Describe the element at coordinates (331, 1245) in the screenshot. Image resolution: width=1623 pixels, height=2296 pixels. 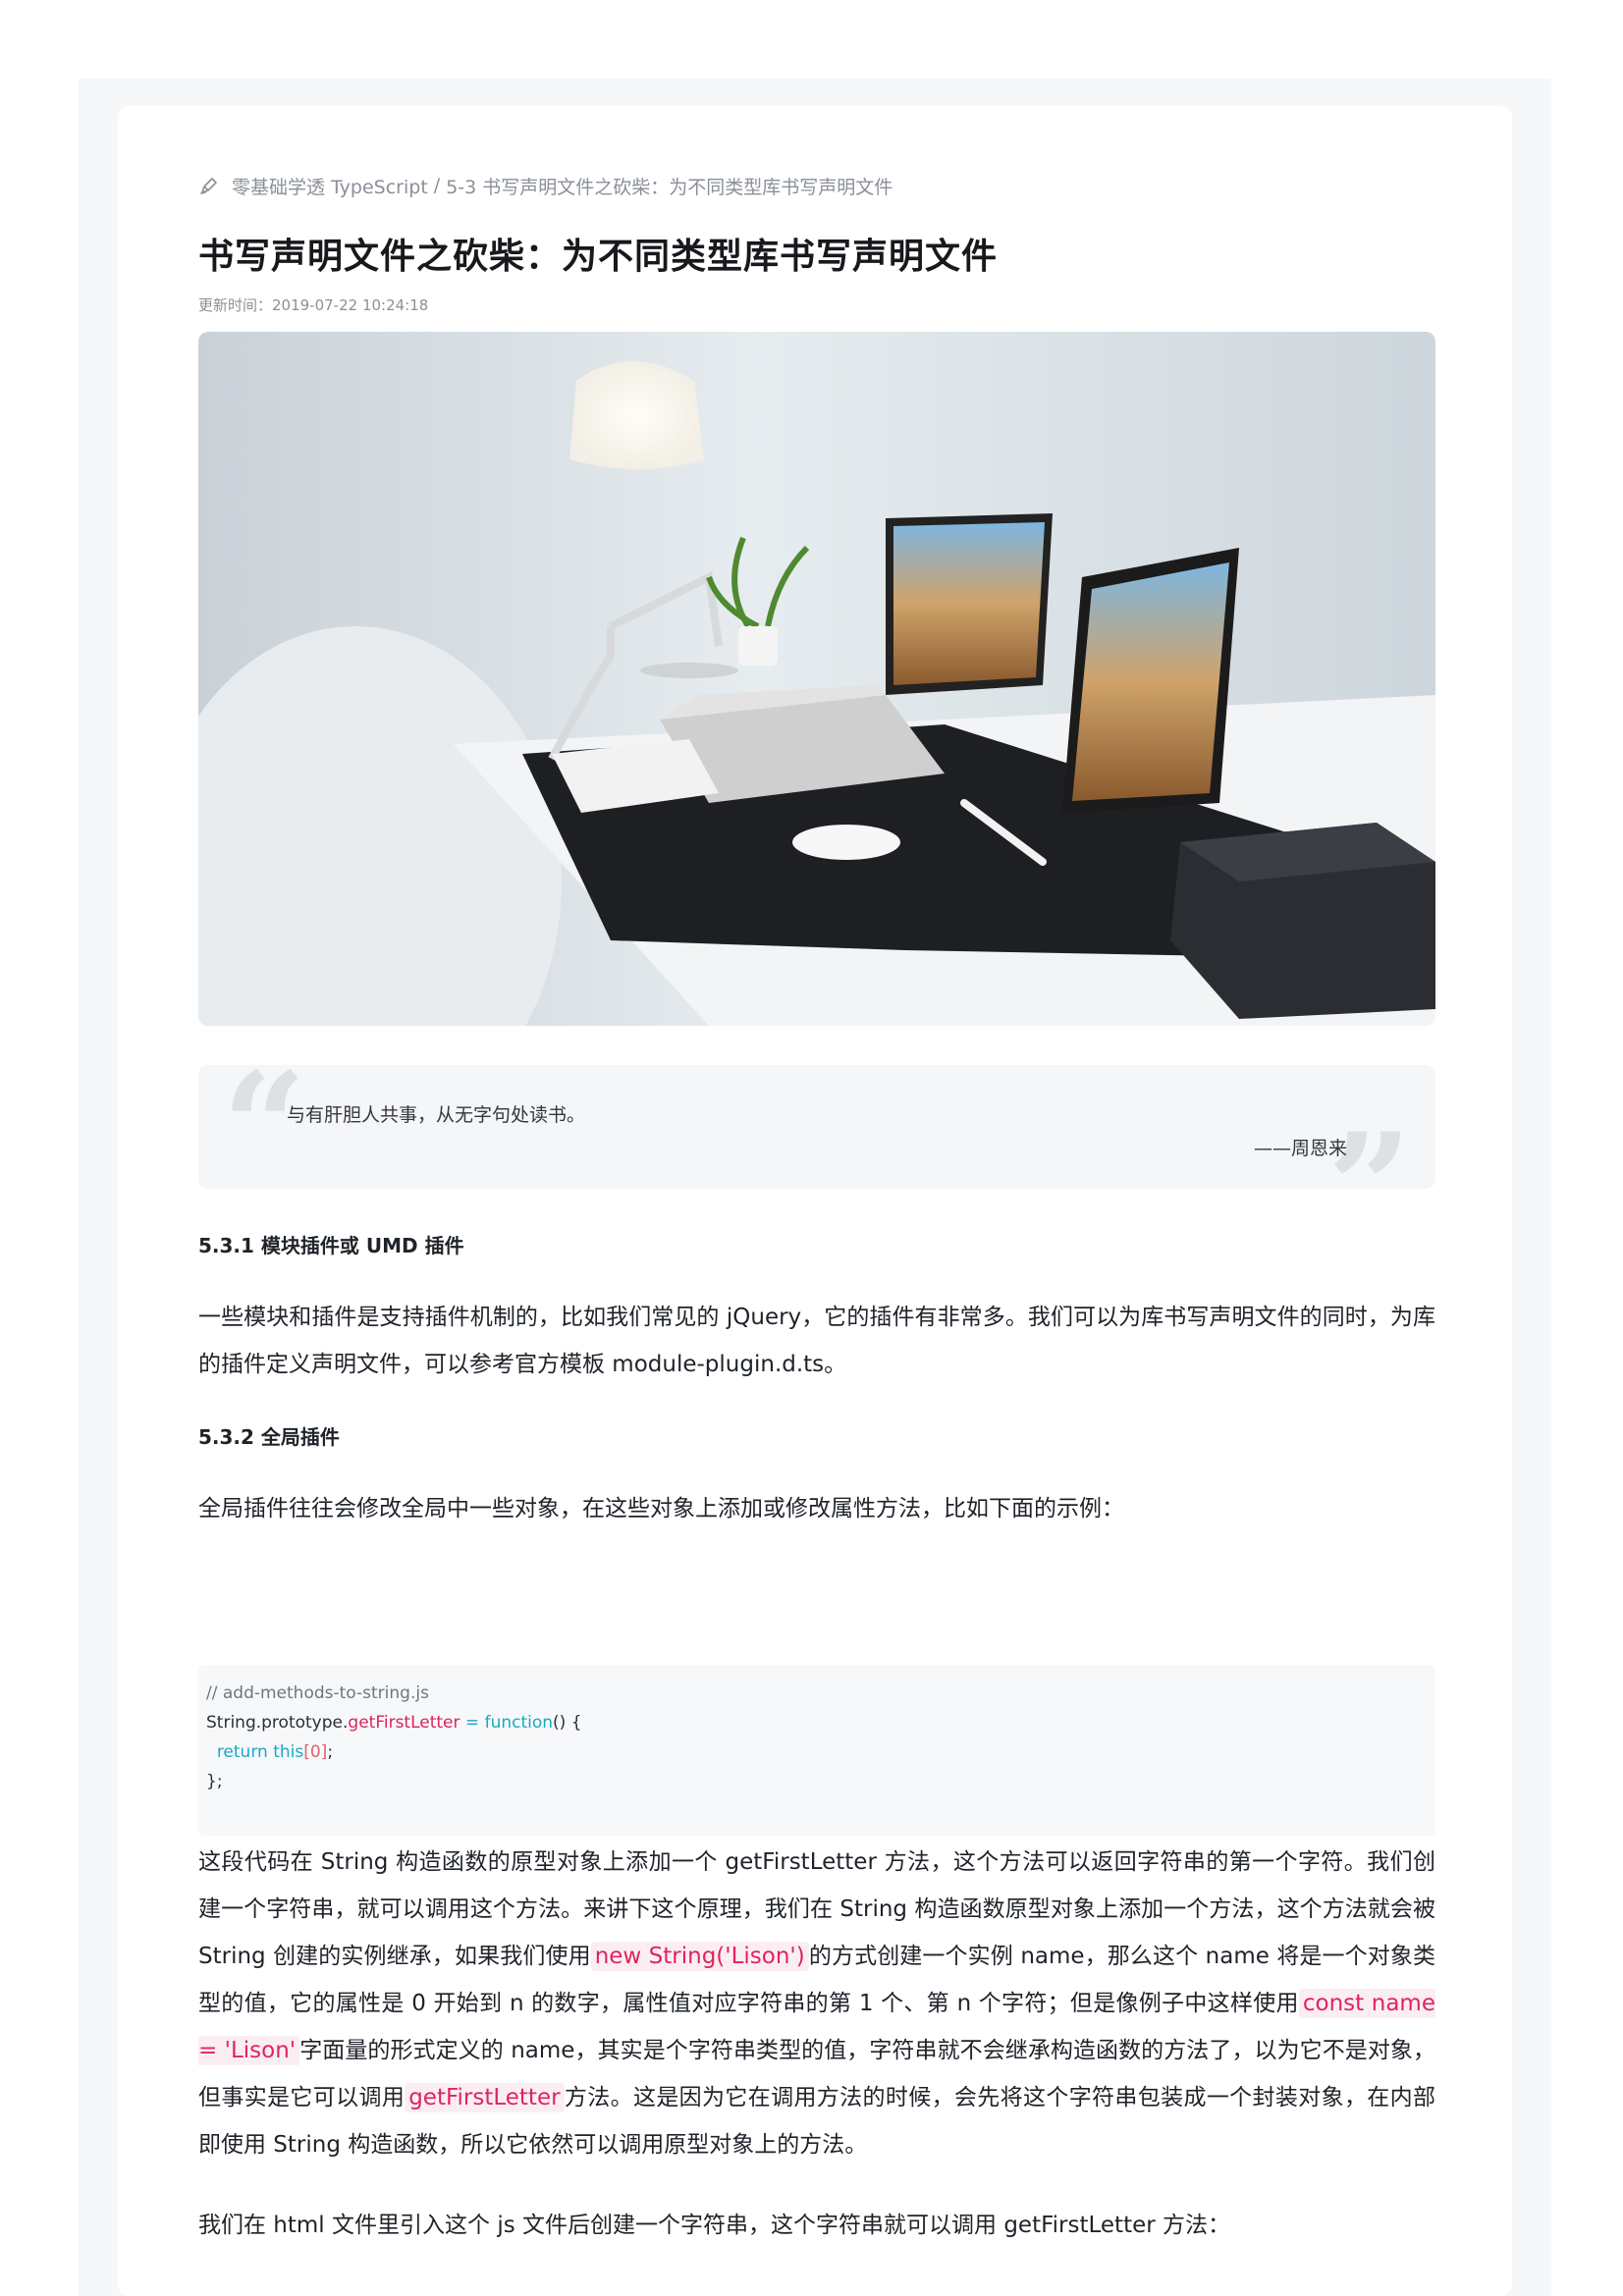
I see `section-heading-5-3-1: 5.3.1 模块插件或 UMD 插件` at that location.